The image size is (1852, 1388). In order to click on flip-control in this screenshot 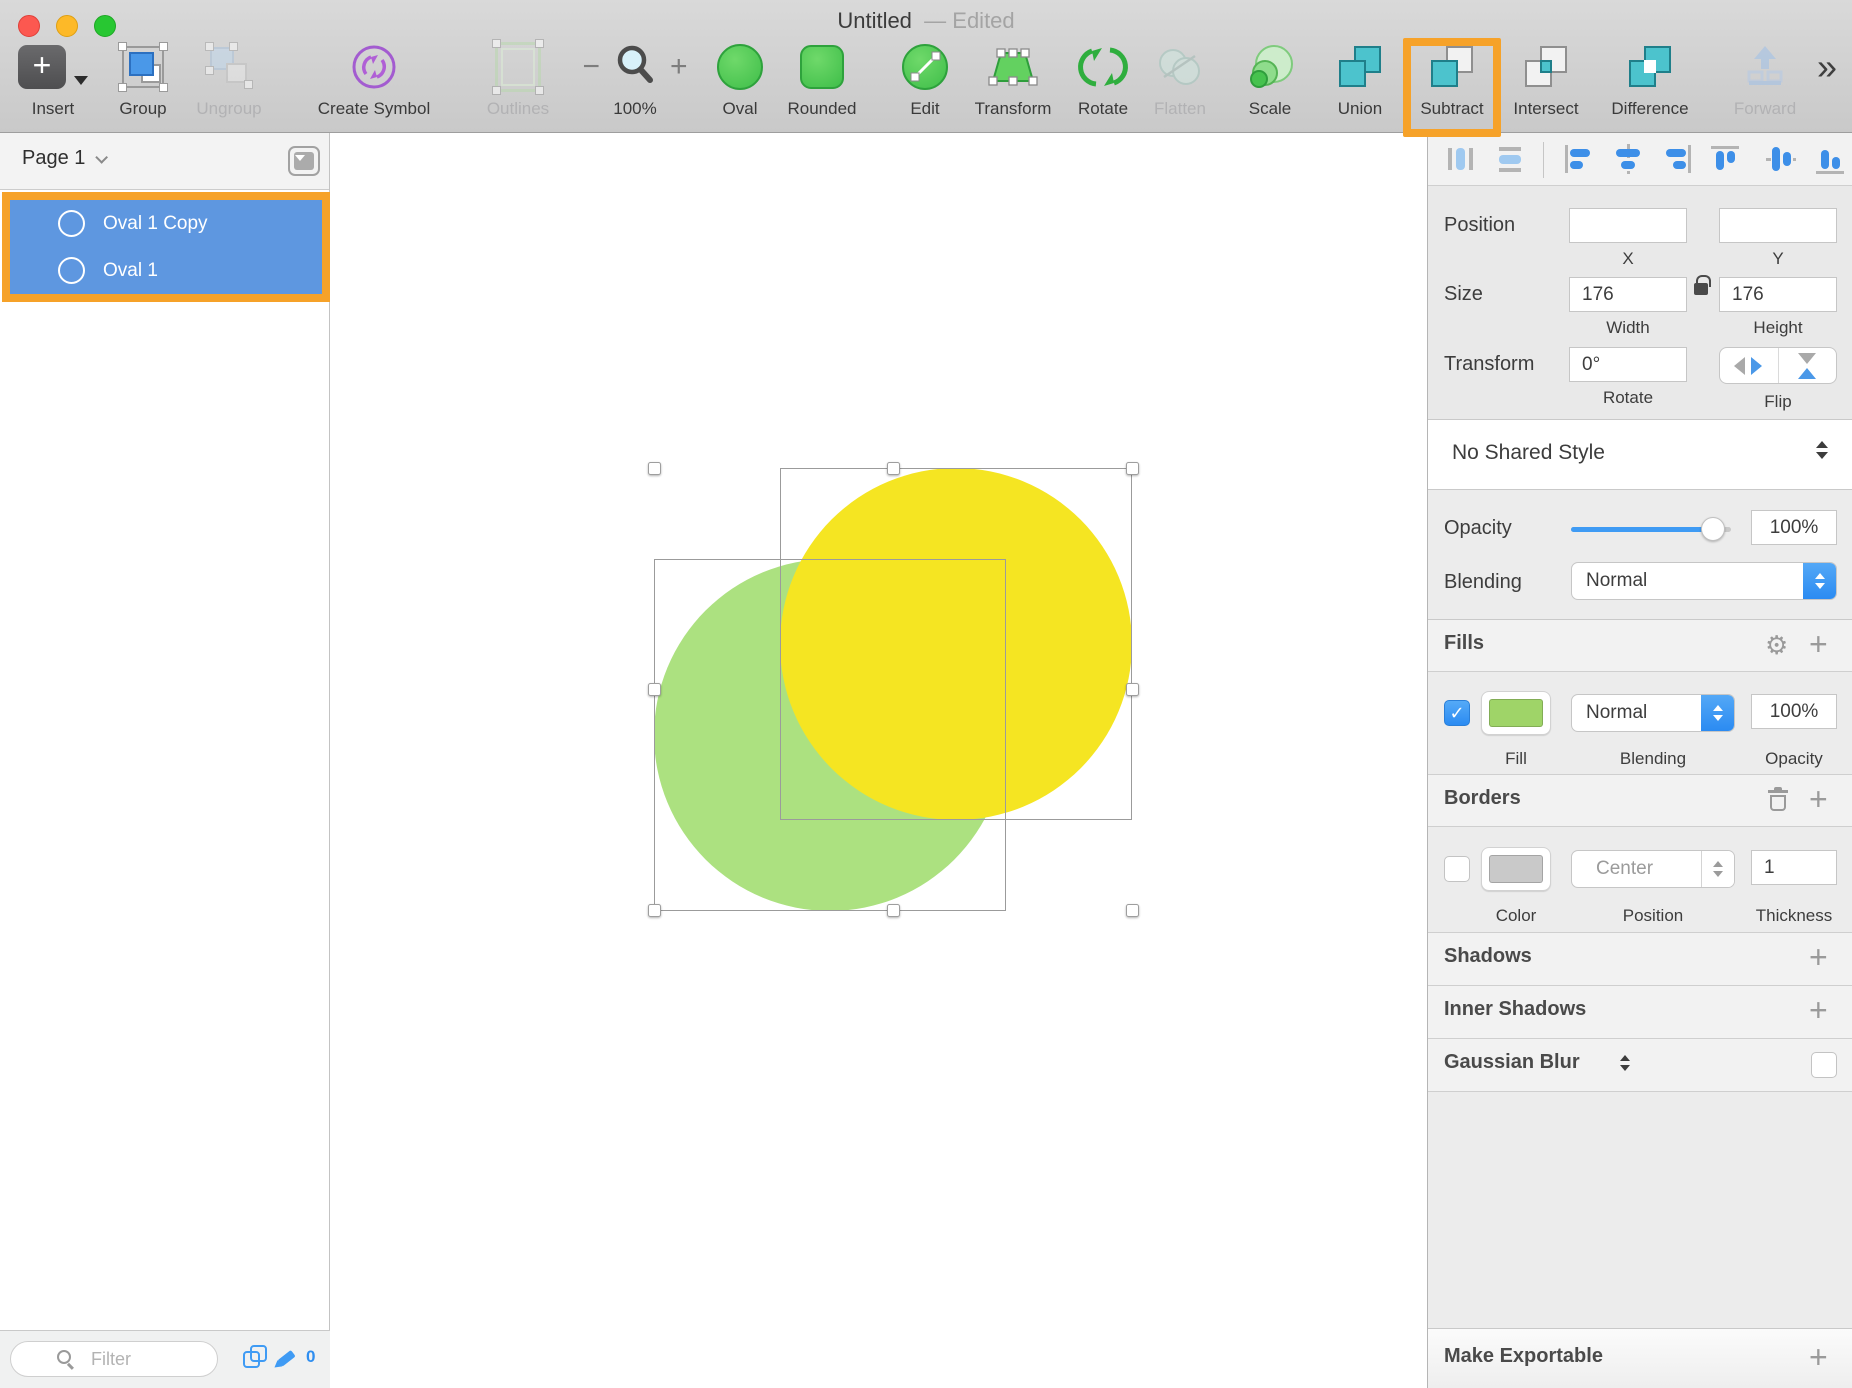, I will do `click(1778, 365)`.